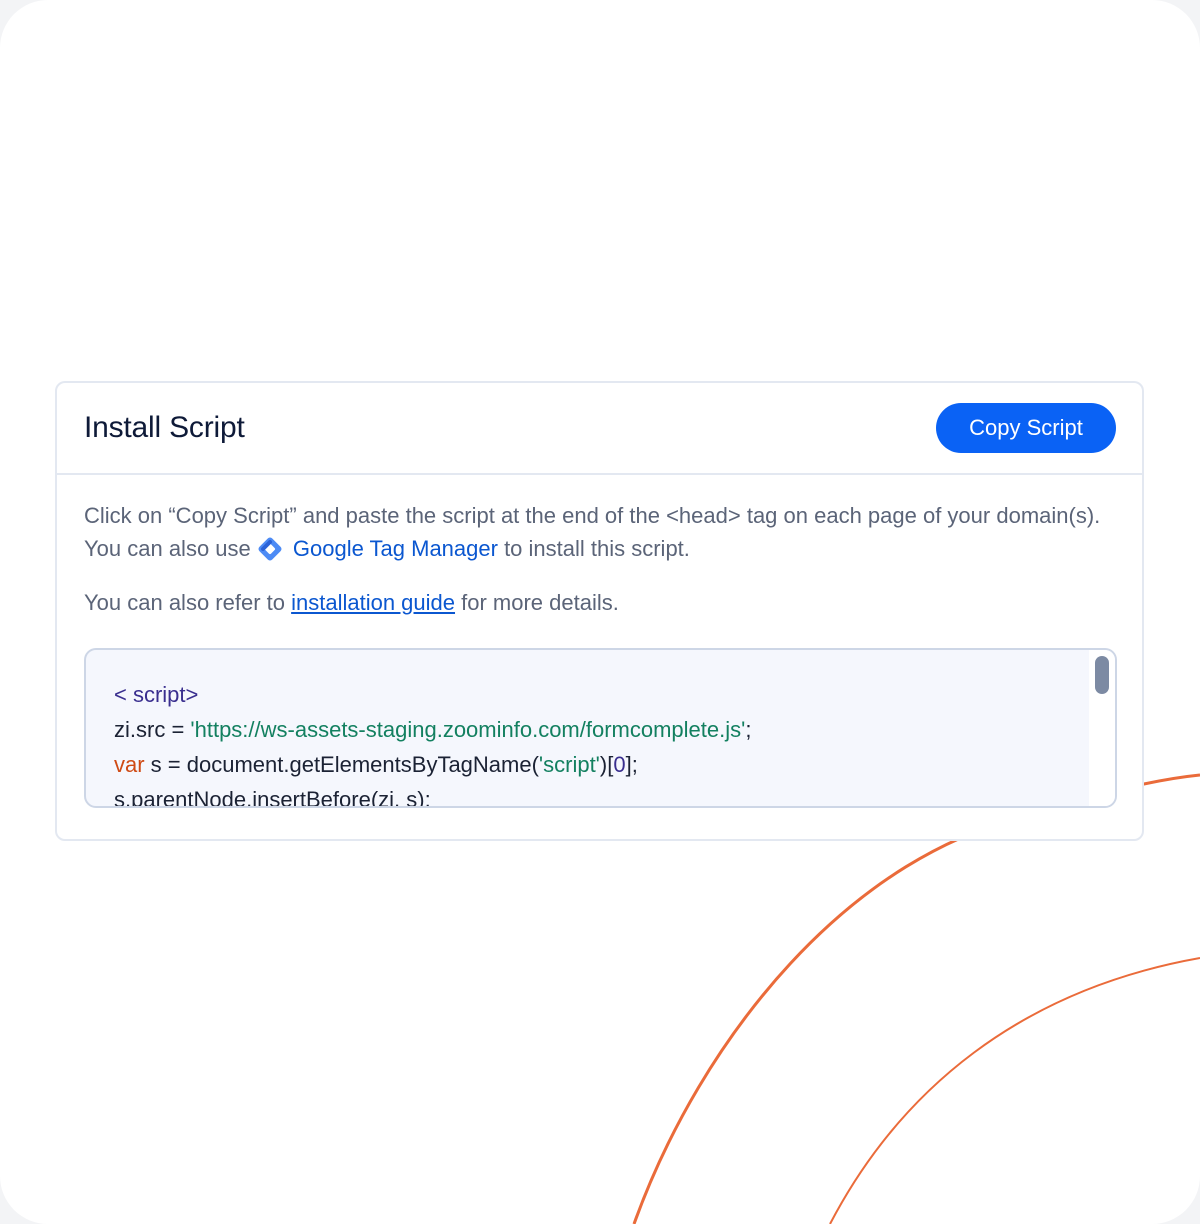 Image resolution: width=1200 pixels, height=1224 pixels. I want to click on inner-arc, so click(1014, 1090).